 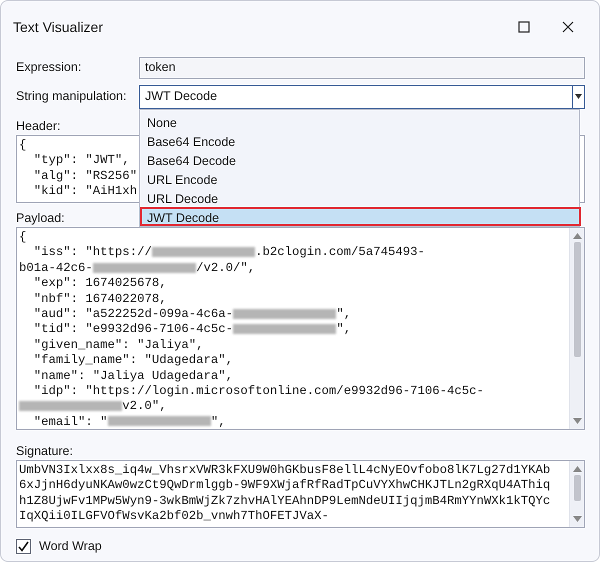 I want to click on manipulation-dropdown: JWT Decode, so click(x=362, y=96).